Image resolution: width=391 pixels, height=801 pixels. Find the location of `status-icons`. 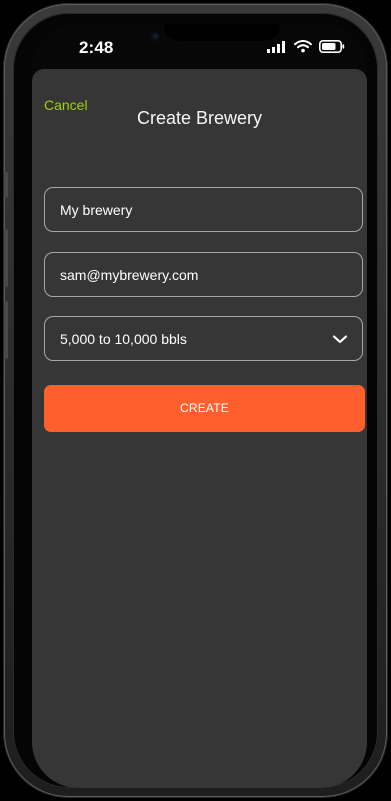

status-icons is located at coordinates (306, 46).